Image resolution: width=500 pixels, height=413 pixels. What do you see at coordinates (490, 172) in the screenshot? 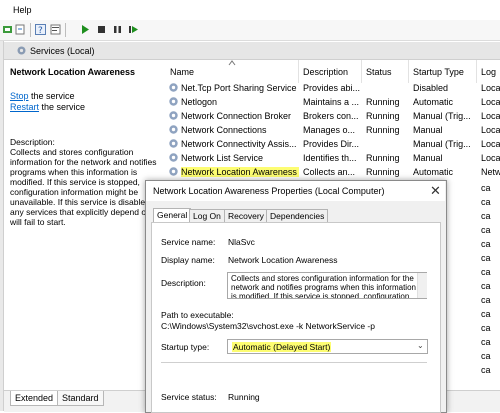
I see `row-logon: Netw` at bounding box center [490, 172].